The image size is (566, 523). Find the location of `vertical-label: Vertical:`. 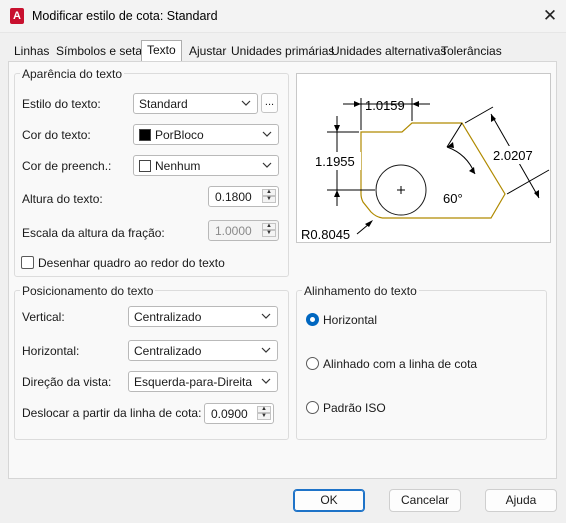

vertical-label: Vertical: is located at coordinates (43, 317).